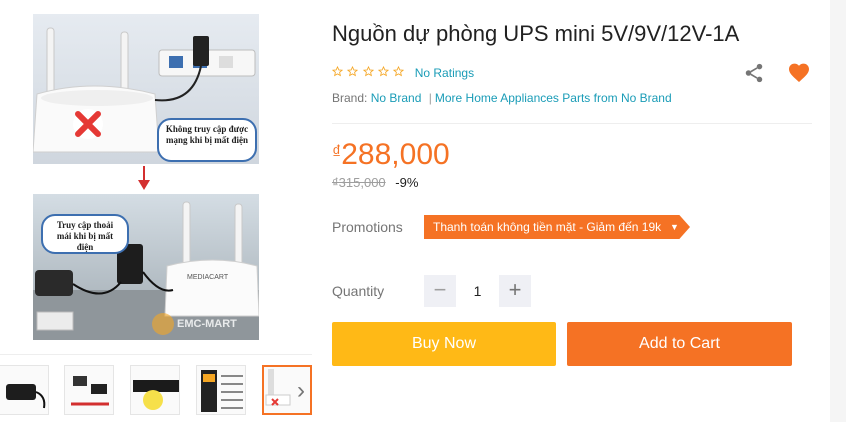  Describe the element at coordinates (396, 98) in the screenshot. I see `brand-link: No Brand` at that location.